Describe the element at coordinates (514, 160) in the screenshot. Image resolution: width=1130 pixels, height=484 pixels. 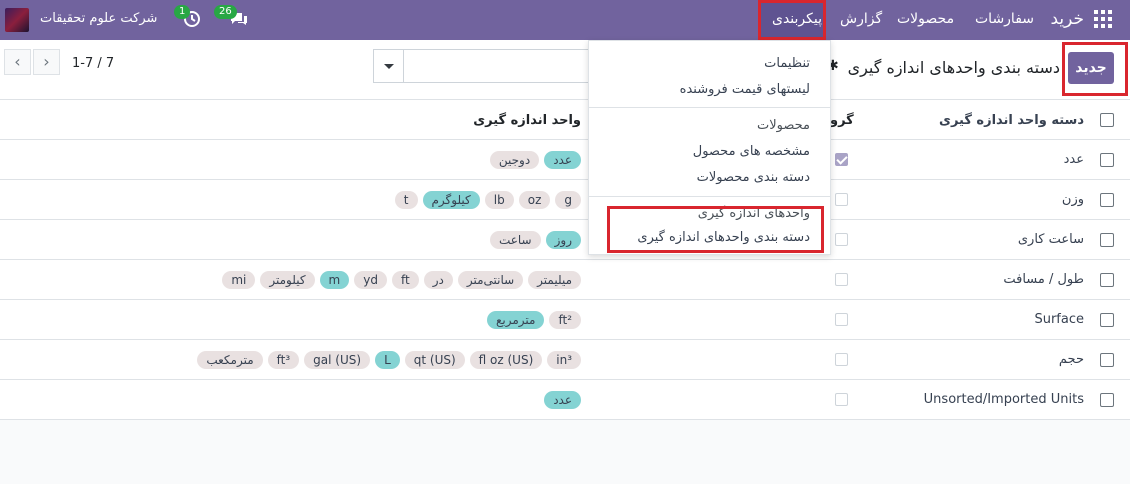
I see `uom-tag: دوجین` at that location.